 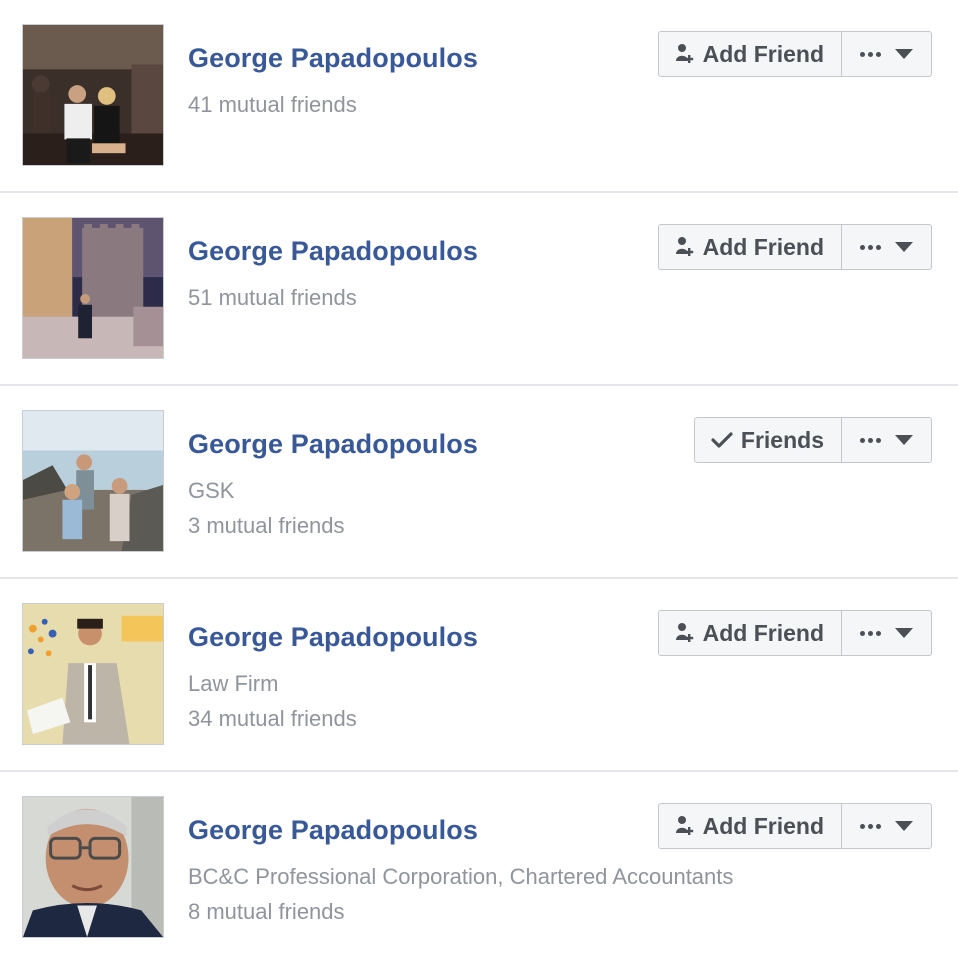 What do you see at coordinates (508, 718) in the screenshot?
I see `mutual-friends-text: 34 mutual friends` at bounding box center [508, 718].